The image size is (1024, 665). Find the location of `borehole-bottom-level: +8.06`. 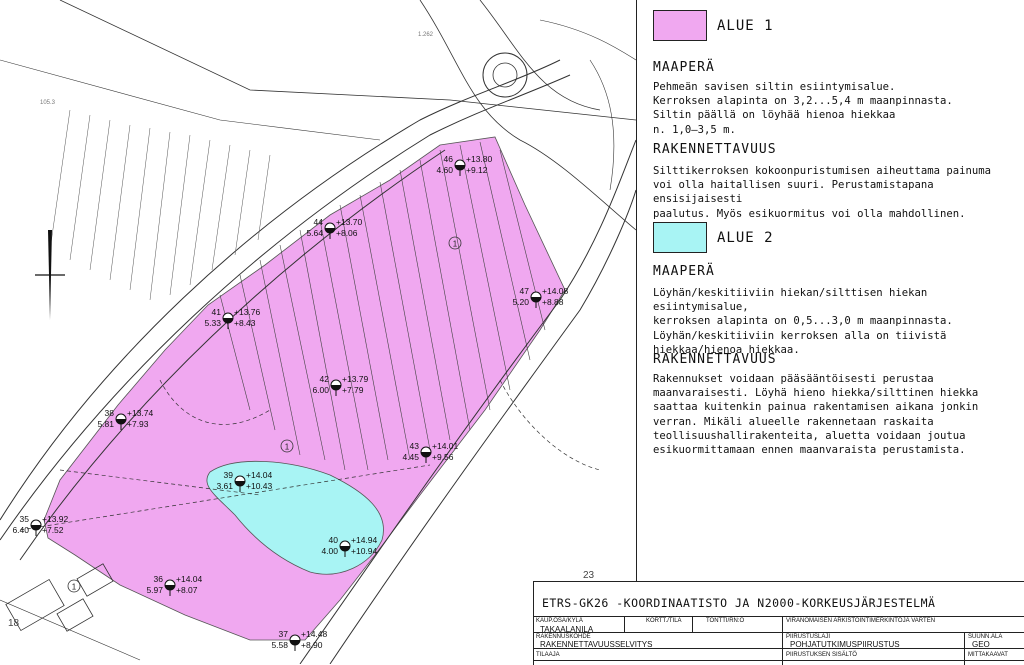

borehole-bottom-level: +8.06 is located at coordinates (347, 233).